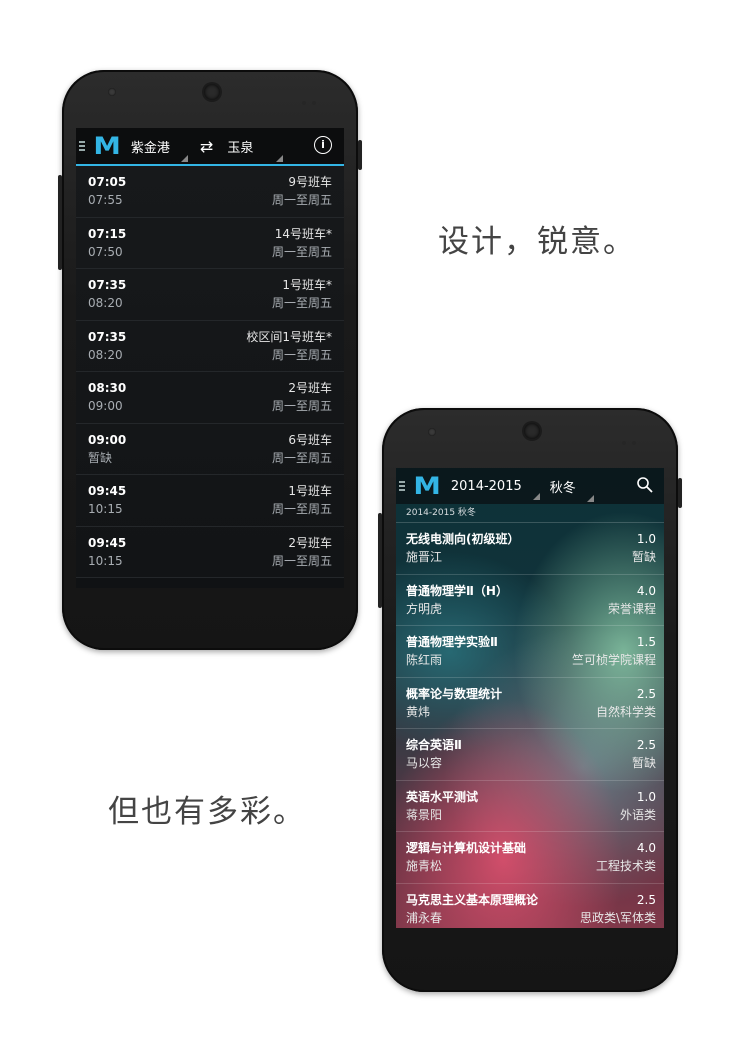  Describe the element at coordinates (107, 542) in the screenshot. I see `depart-time: 09:45` at that location.